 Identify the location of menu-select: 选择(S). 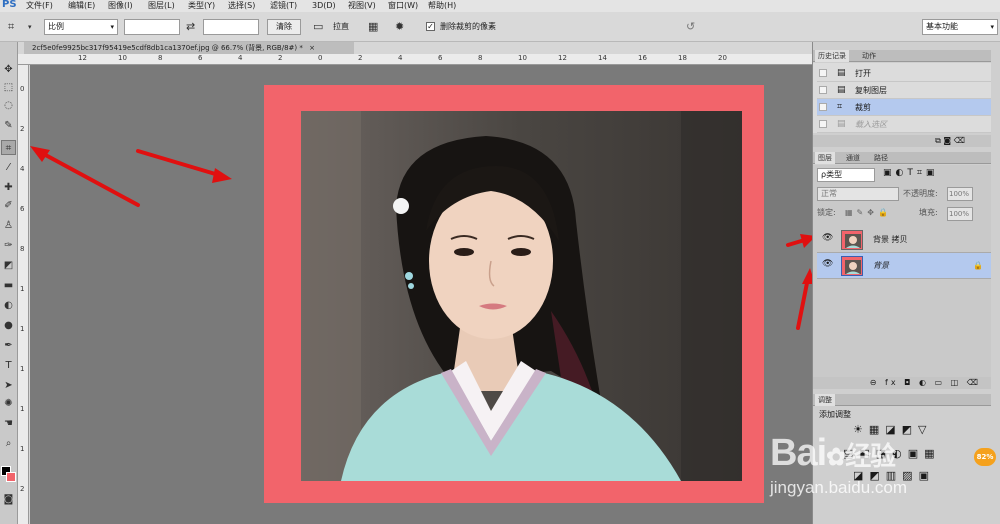
(241, 6).